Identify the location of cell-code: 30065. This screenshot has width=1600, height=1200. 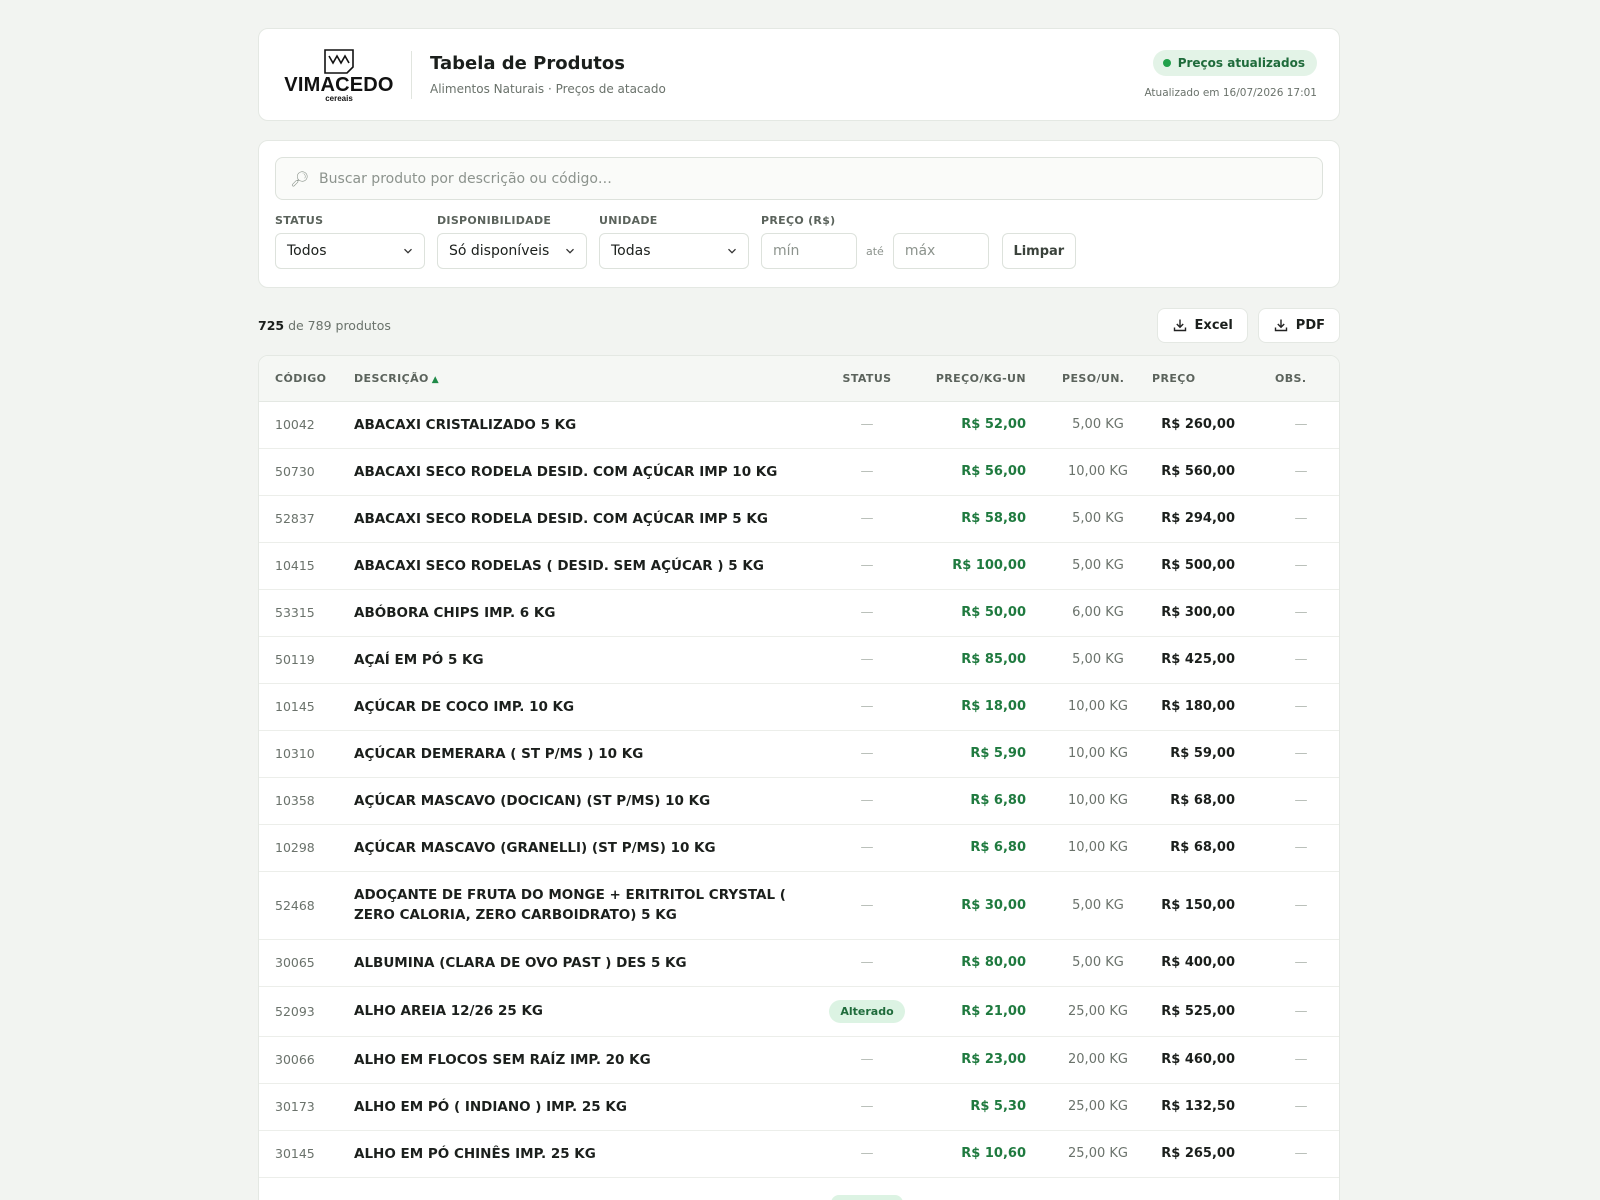
(295, 962).